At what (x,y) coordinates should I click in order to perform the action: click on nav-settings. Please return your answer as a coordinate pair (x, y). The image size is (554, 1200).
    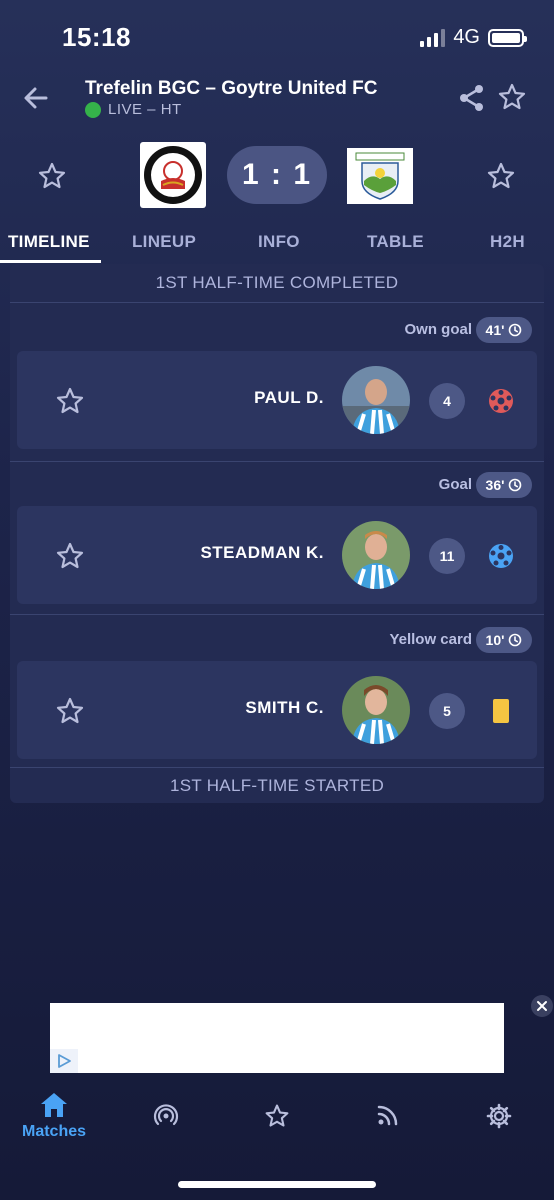
    Looking at the image, I should click on (499, 1116).